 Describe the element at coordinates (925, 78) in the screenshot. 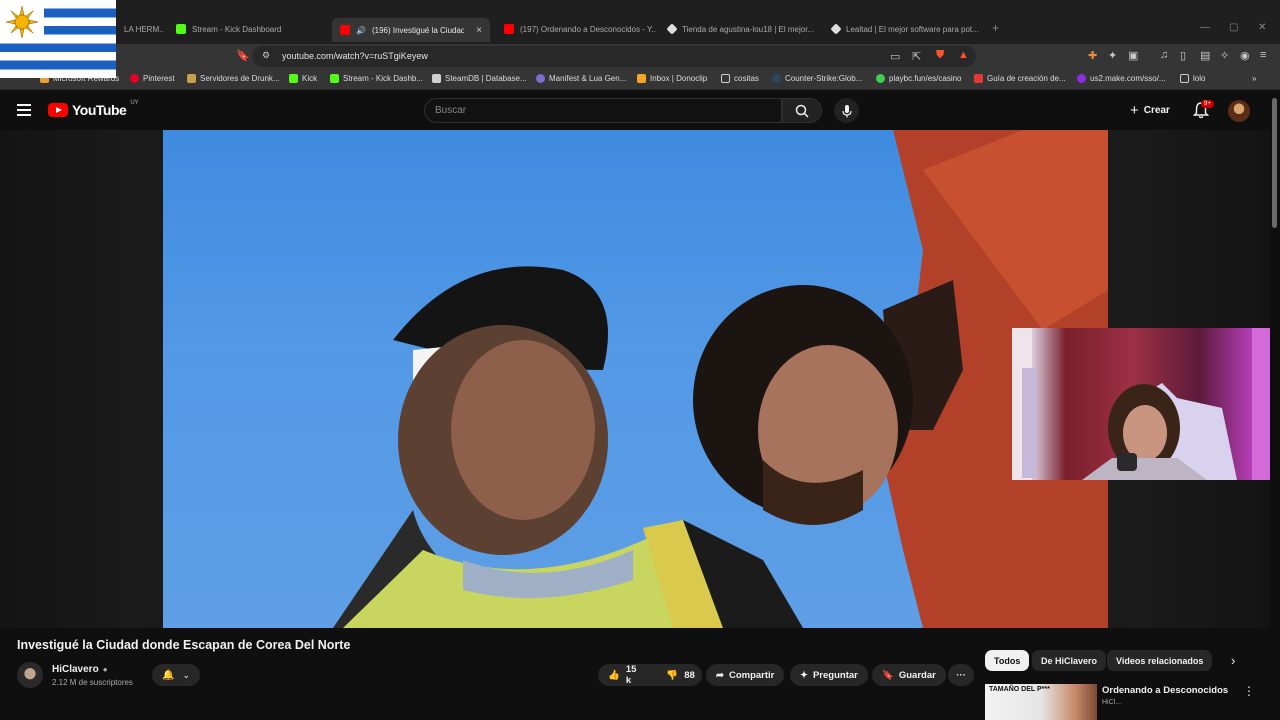

I see `bookmark-label: playbc.fun/es/casino` at that location.